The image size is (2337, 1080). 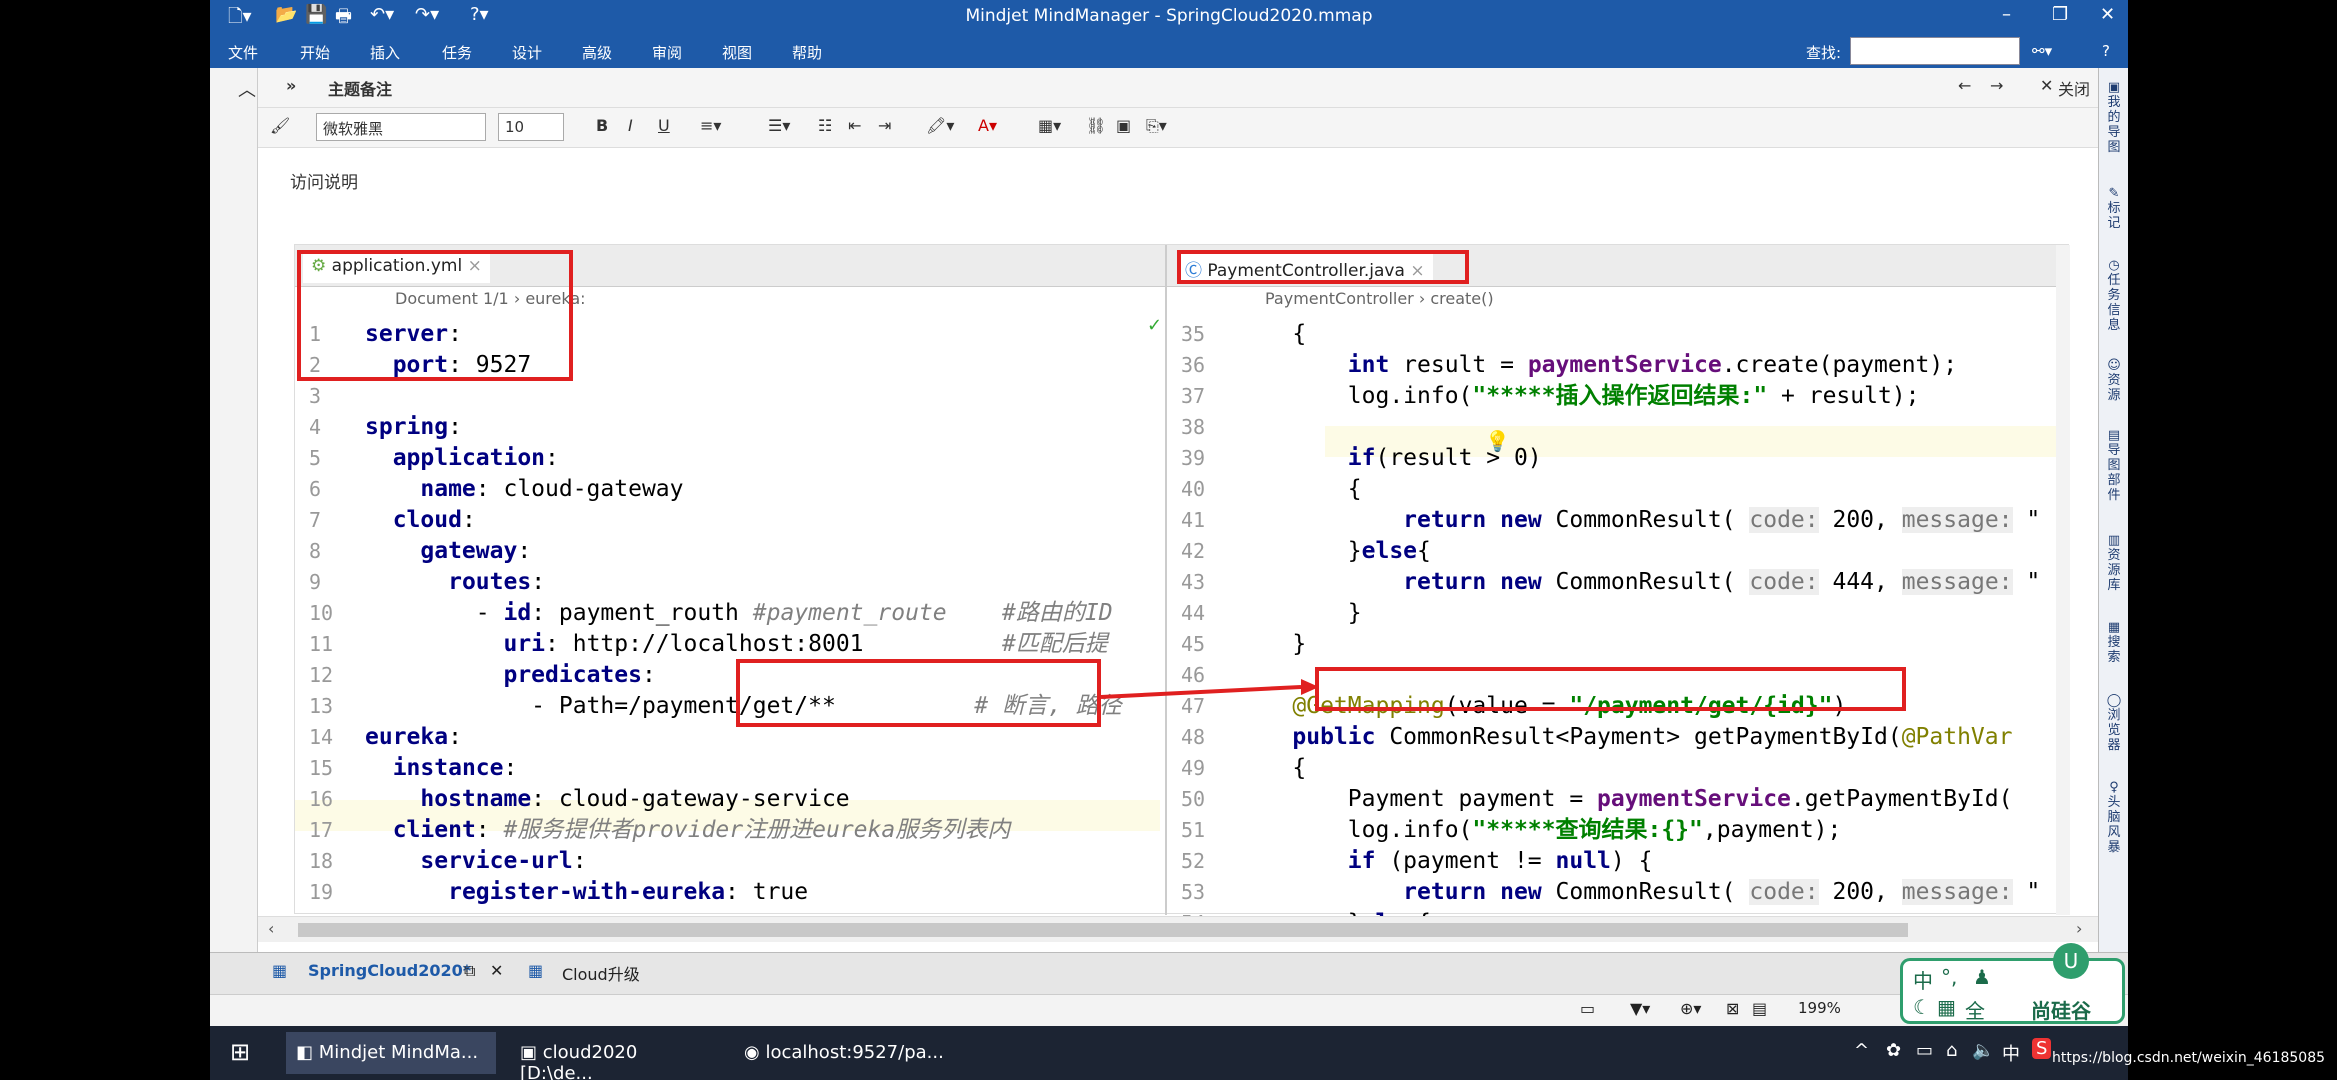 What do you see at coordinates (2079, 928) in the screenshot?
I see `scroll-right-icon: ›` at bounding box center [2079, 928].